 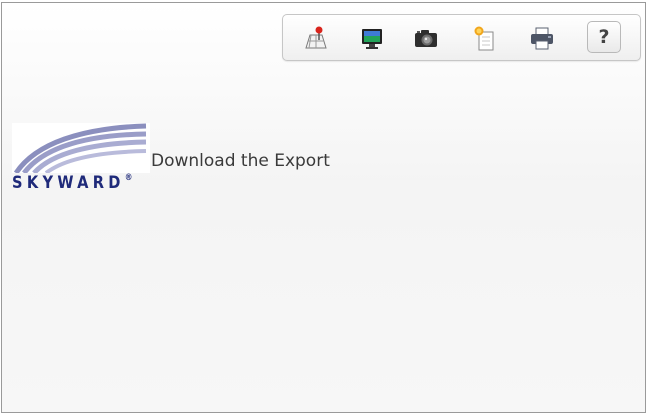 What do you see at coordinates (315, 38) in the screenshot?
I see `map-pin-icon` at bounding box center [315, 38].